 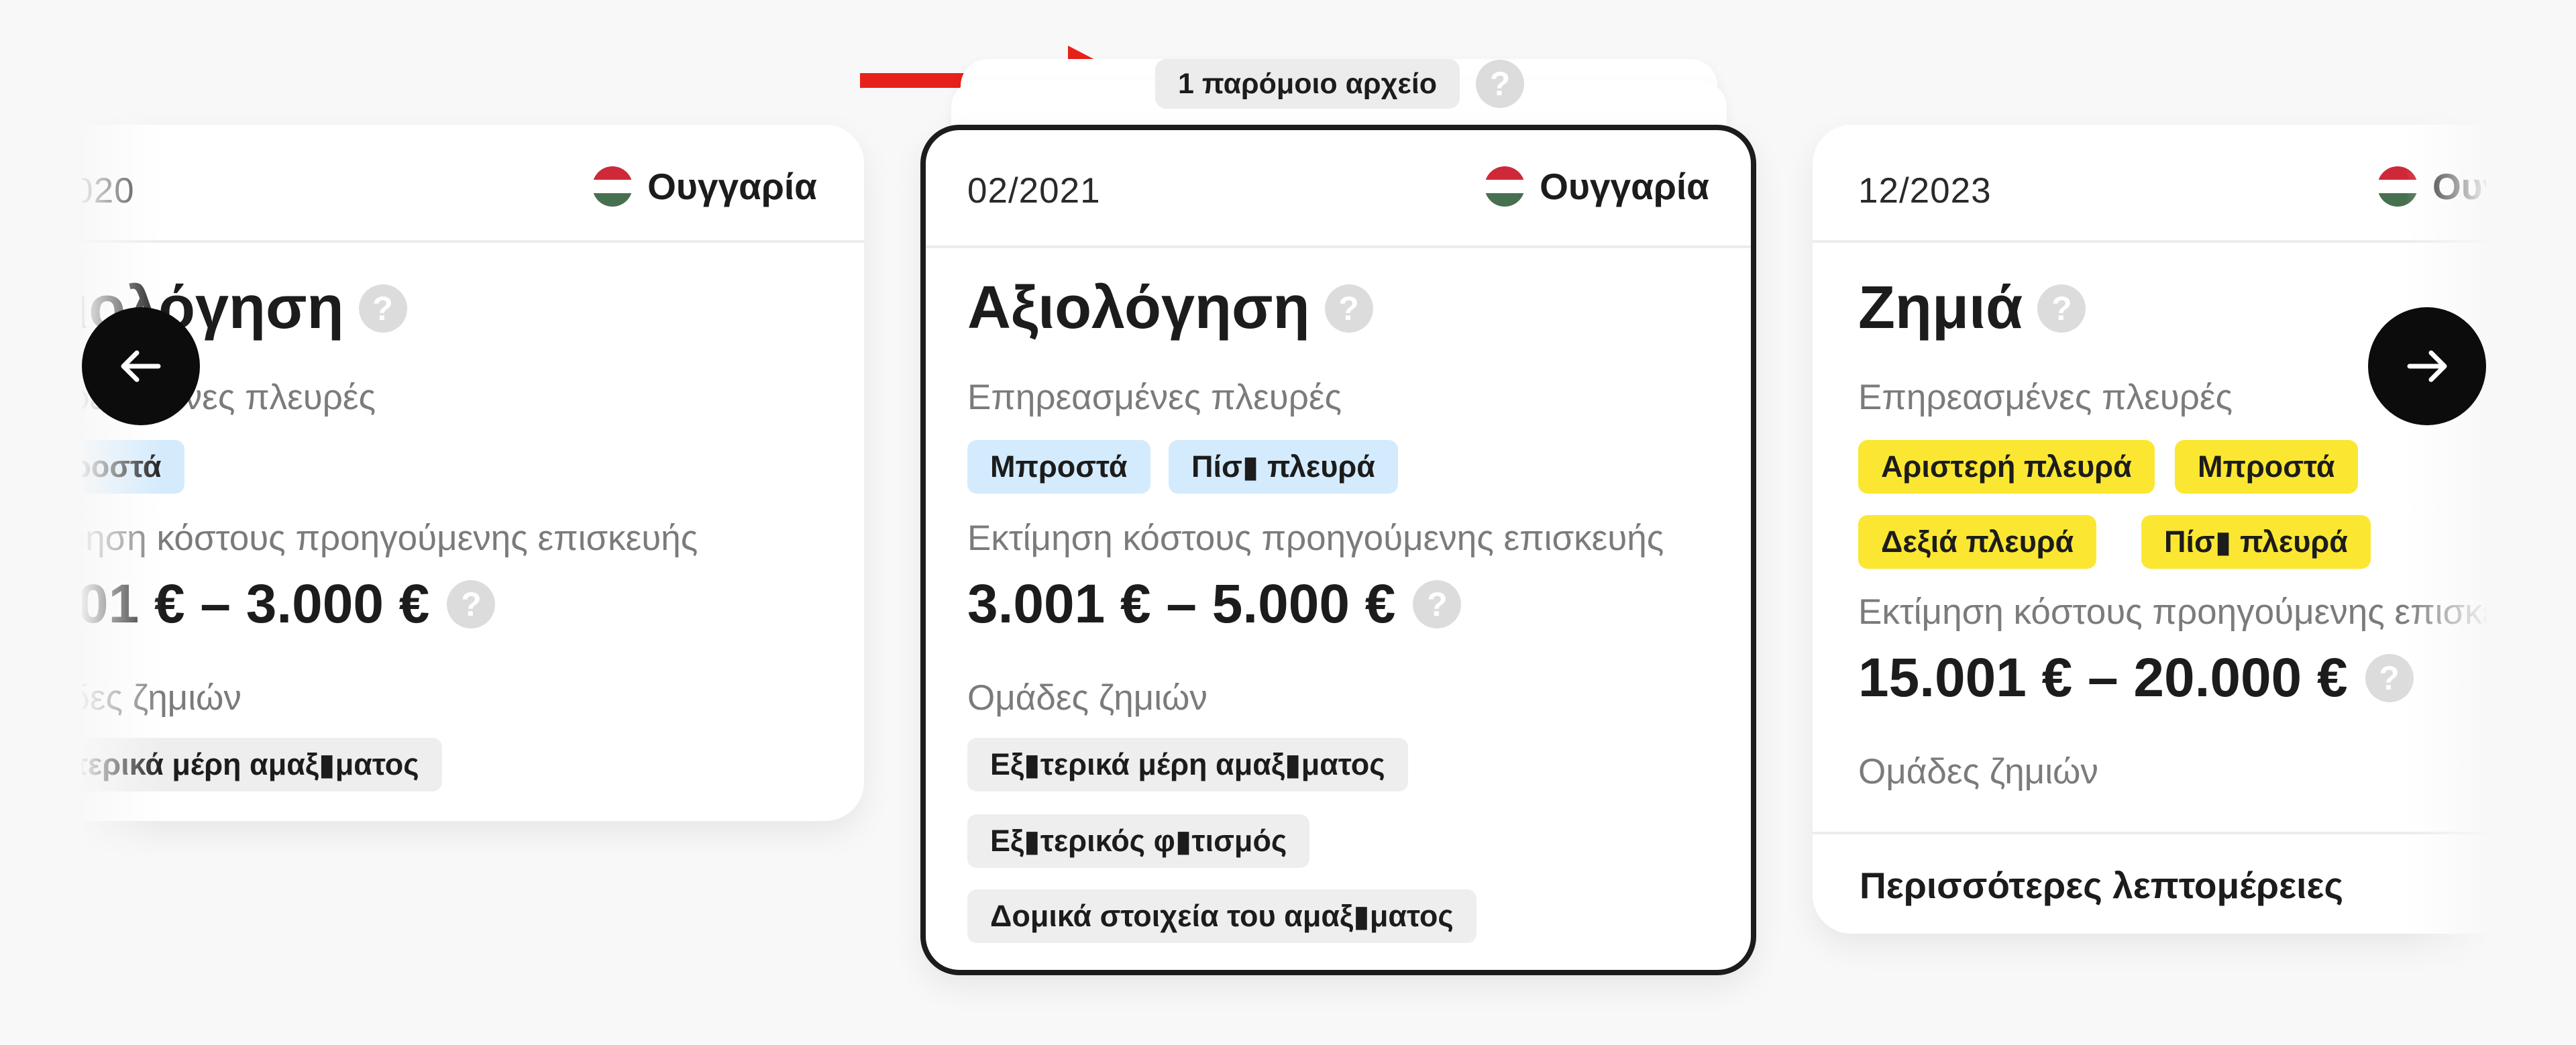 I want to click on side-chip: Αριστερή πλευρά, so click(x=2006, y=467).